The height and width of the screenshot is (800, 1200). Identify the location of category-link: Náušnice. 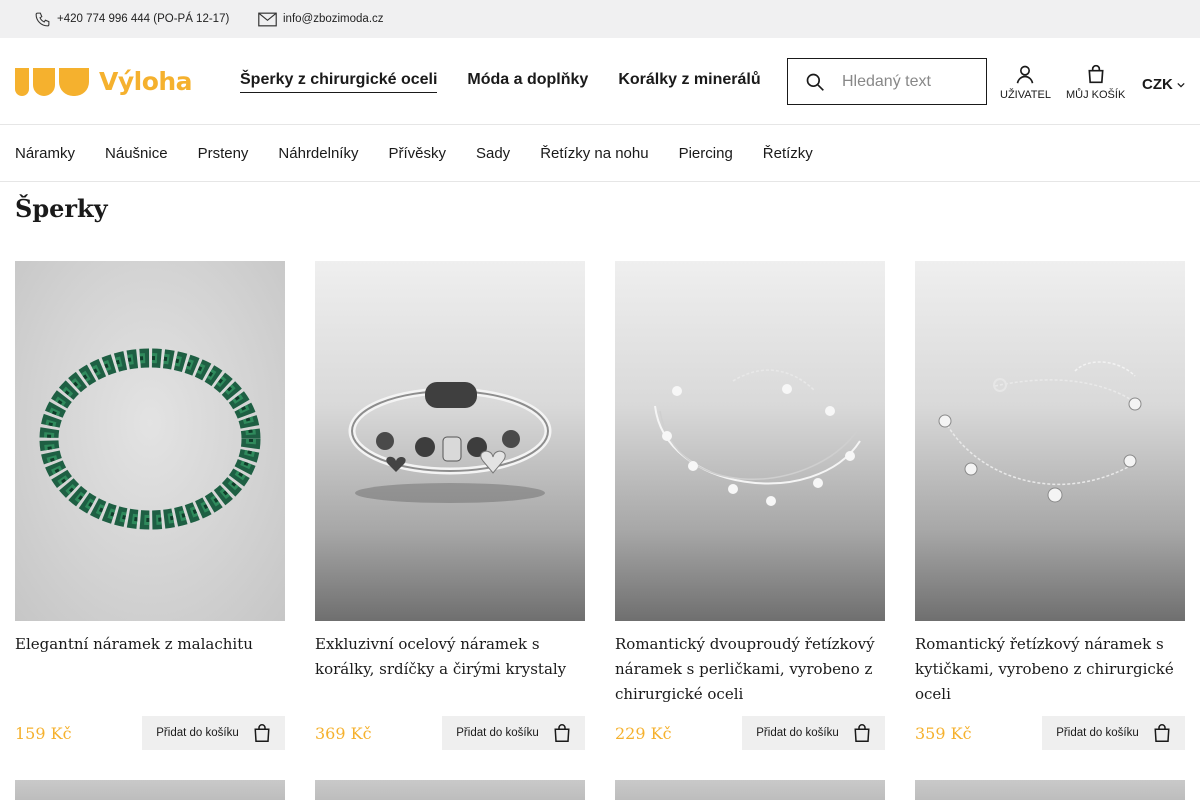
(136, 153).